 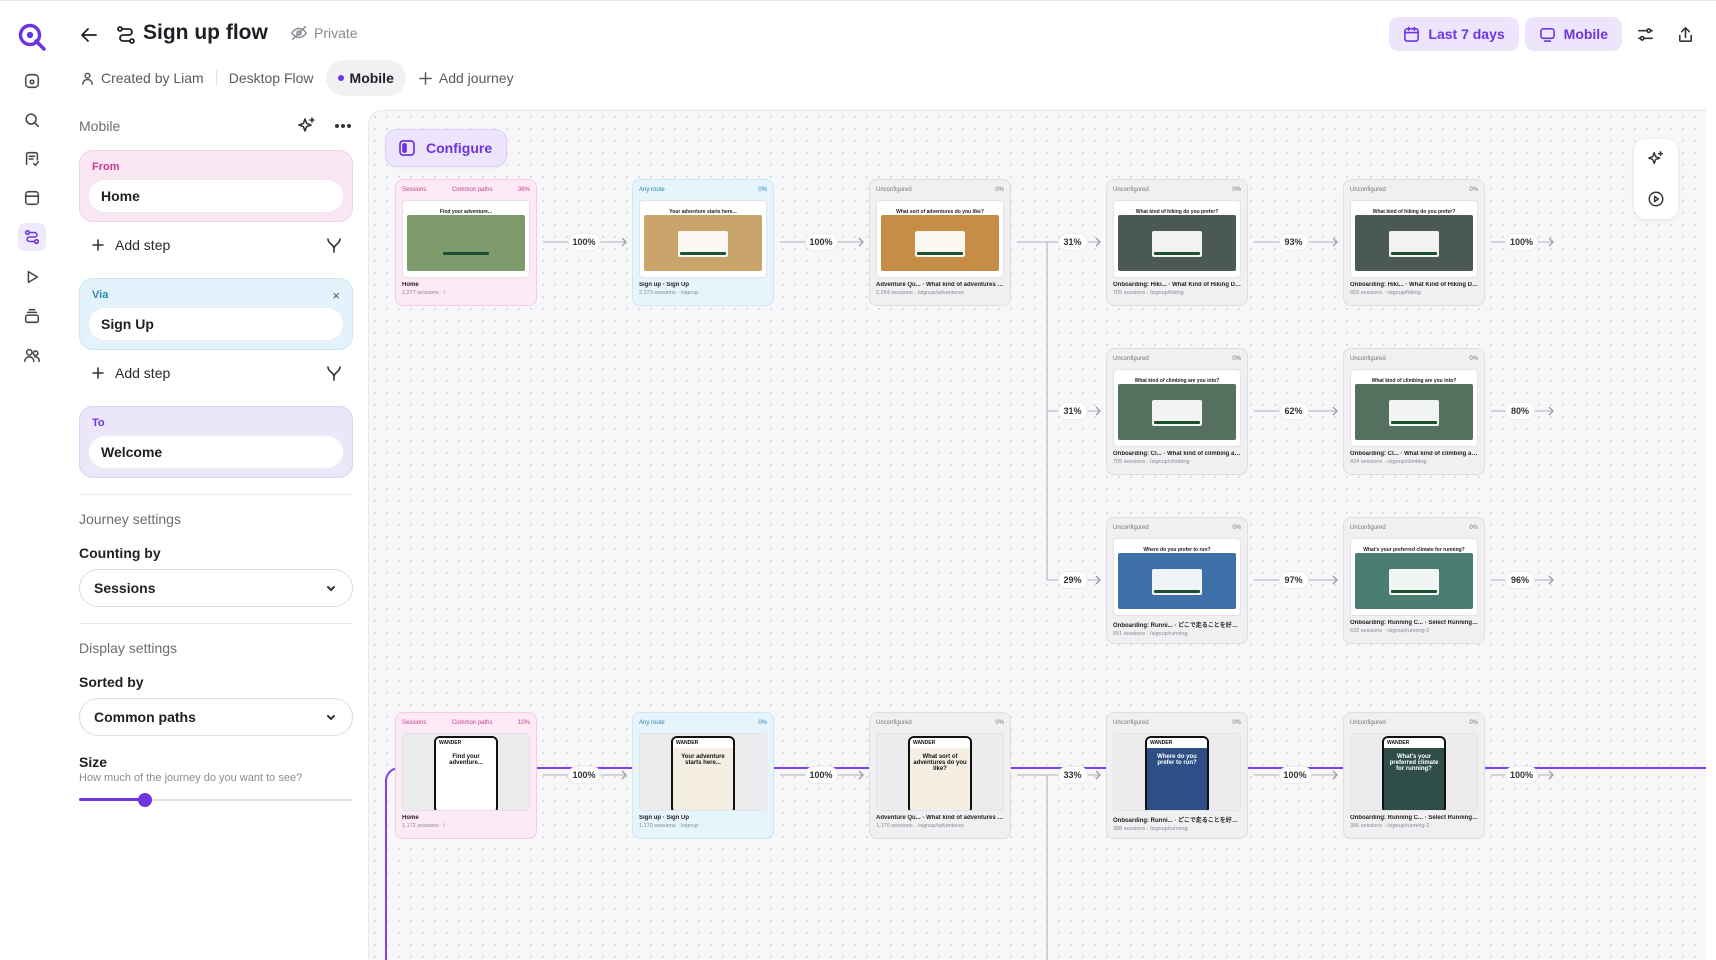 What do you see at coordinates (1656, 199) in the screenshot?
I see `play-icon` at bounding box center [1656, 199].